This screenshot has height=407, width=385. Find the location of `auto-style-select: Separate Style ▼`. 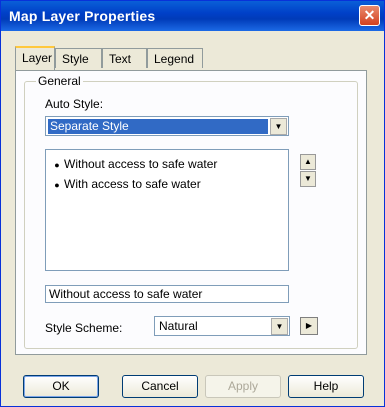

auto-style-select: Separate Style ▼ is located at coordinates (167, 126).